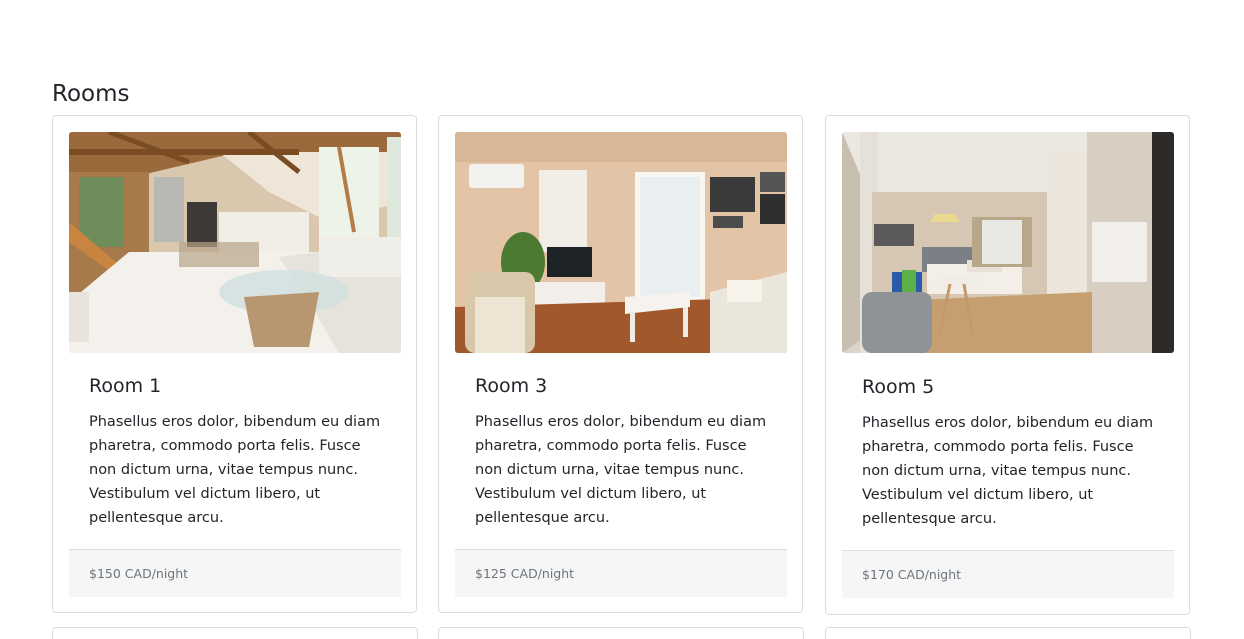  Describe the element at coordinates (125, 386) in the screenshot. I see `room-title: Room 1` at that location.